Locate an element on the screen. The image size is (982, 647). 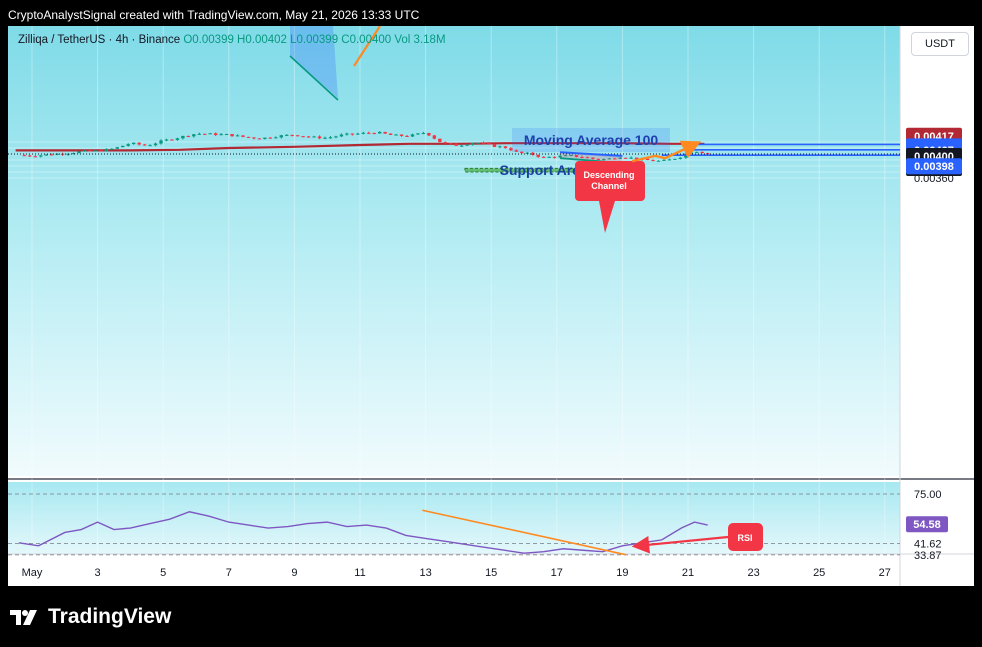
time-tick-label: 9 is located at coordinates (294, 573).